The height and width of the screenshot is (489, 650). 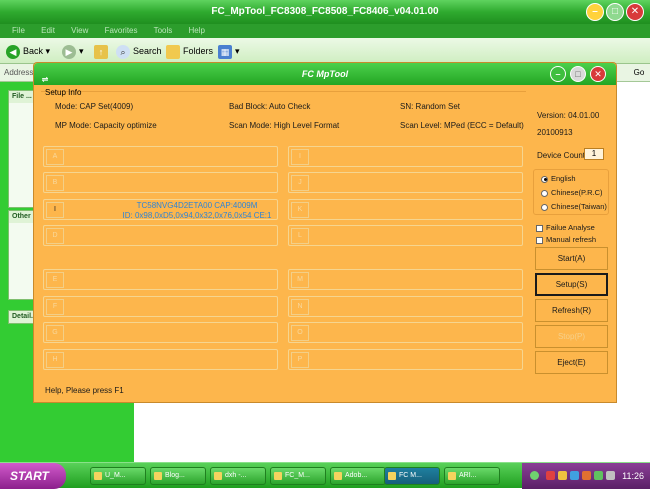 I want to click on start-button: Start(A), so click(x=571, y=258).